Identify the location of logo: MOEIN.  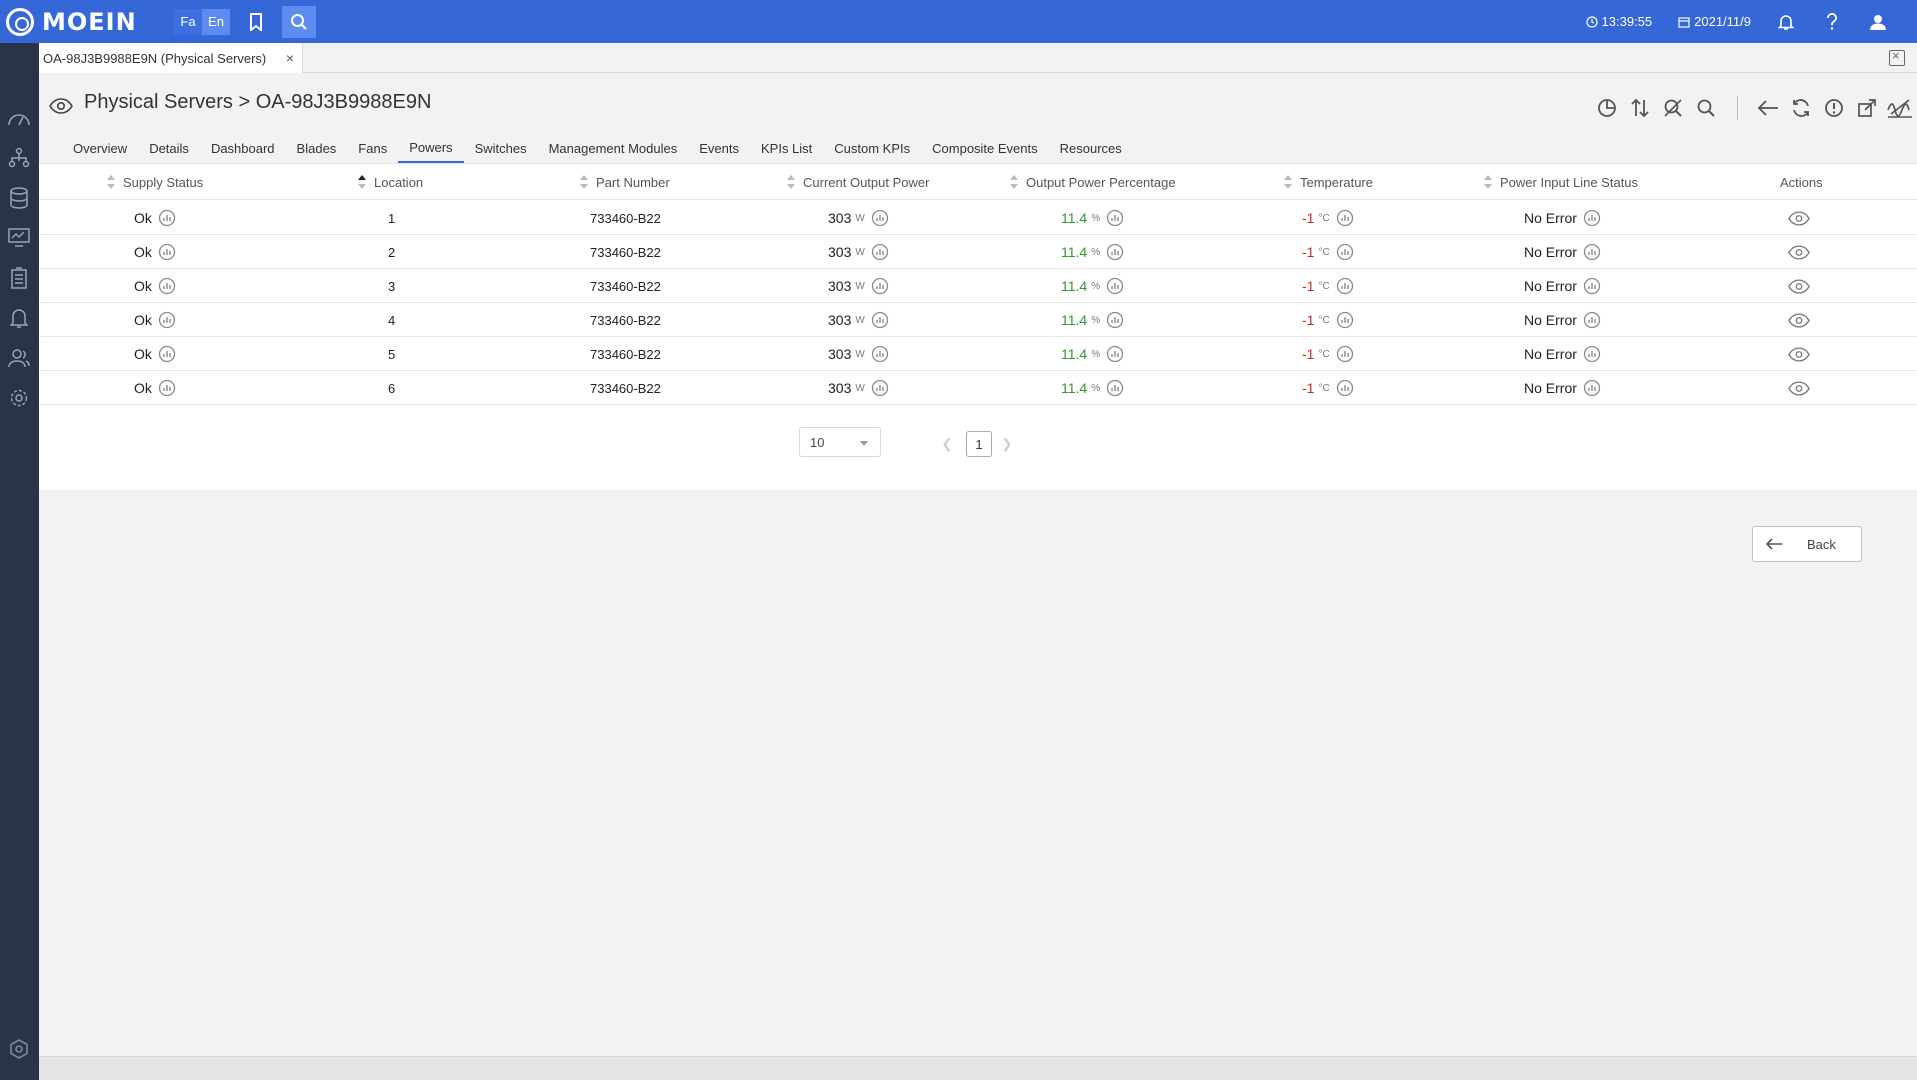
(85, 21).